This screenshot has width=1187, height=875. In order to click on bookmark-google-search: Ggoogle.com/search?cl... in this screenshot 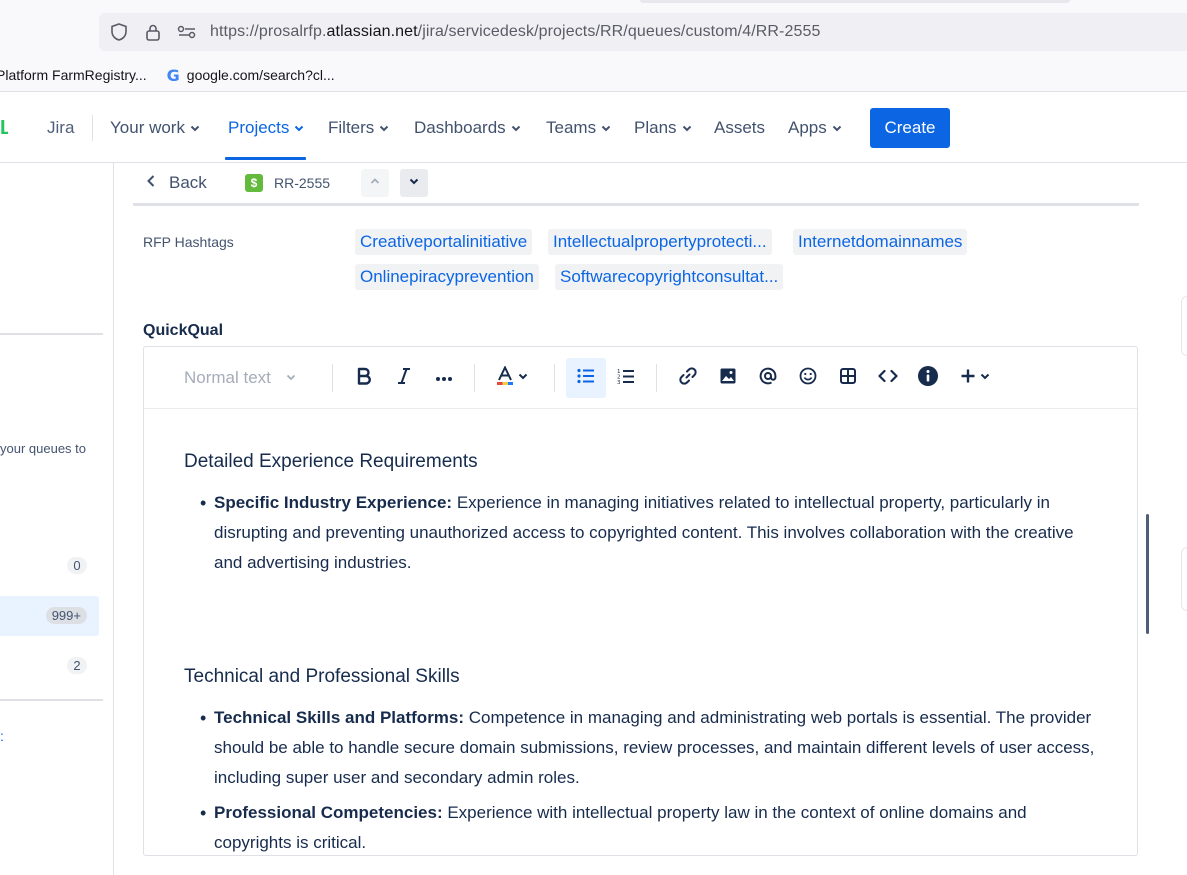, I will do `click(251, 75)`.